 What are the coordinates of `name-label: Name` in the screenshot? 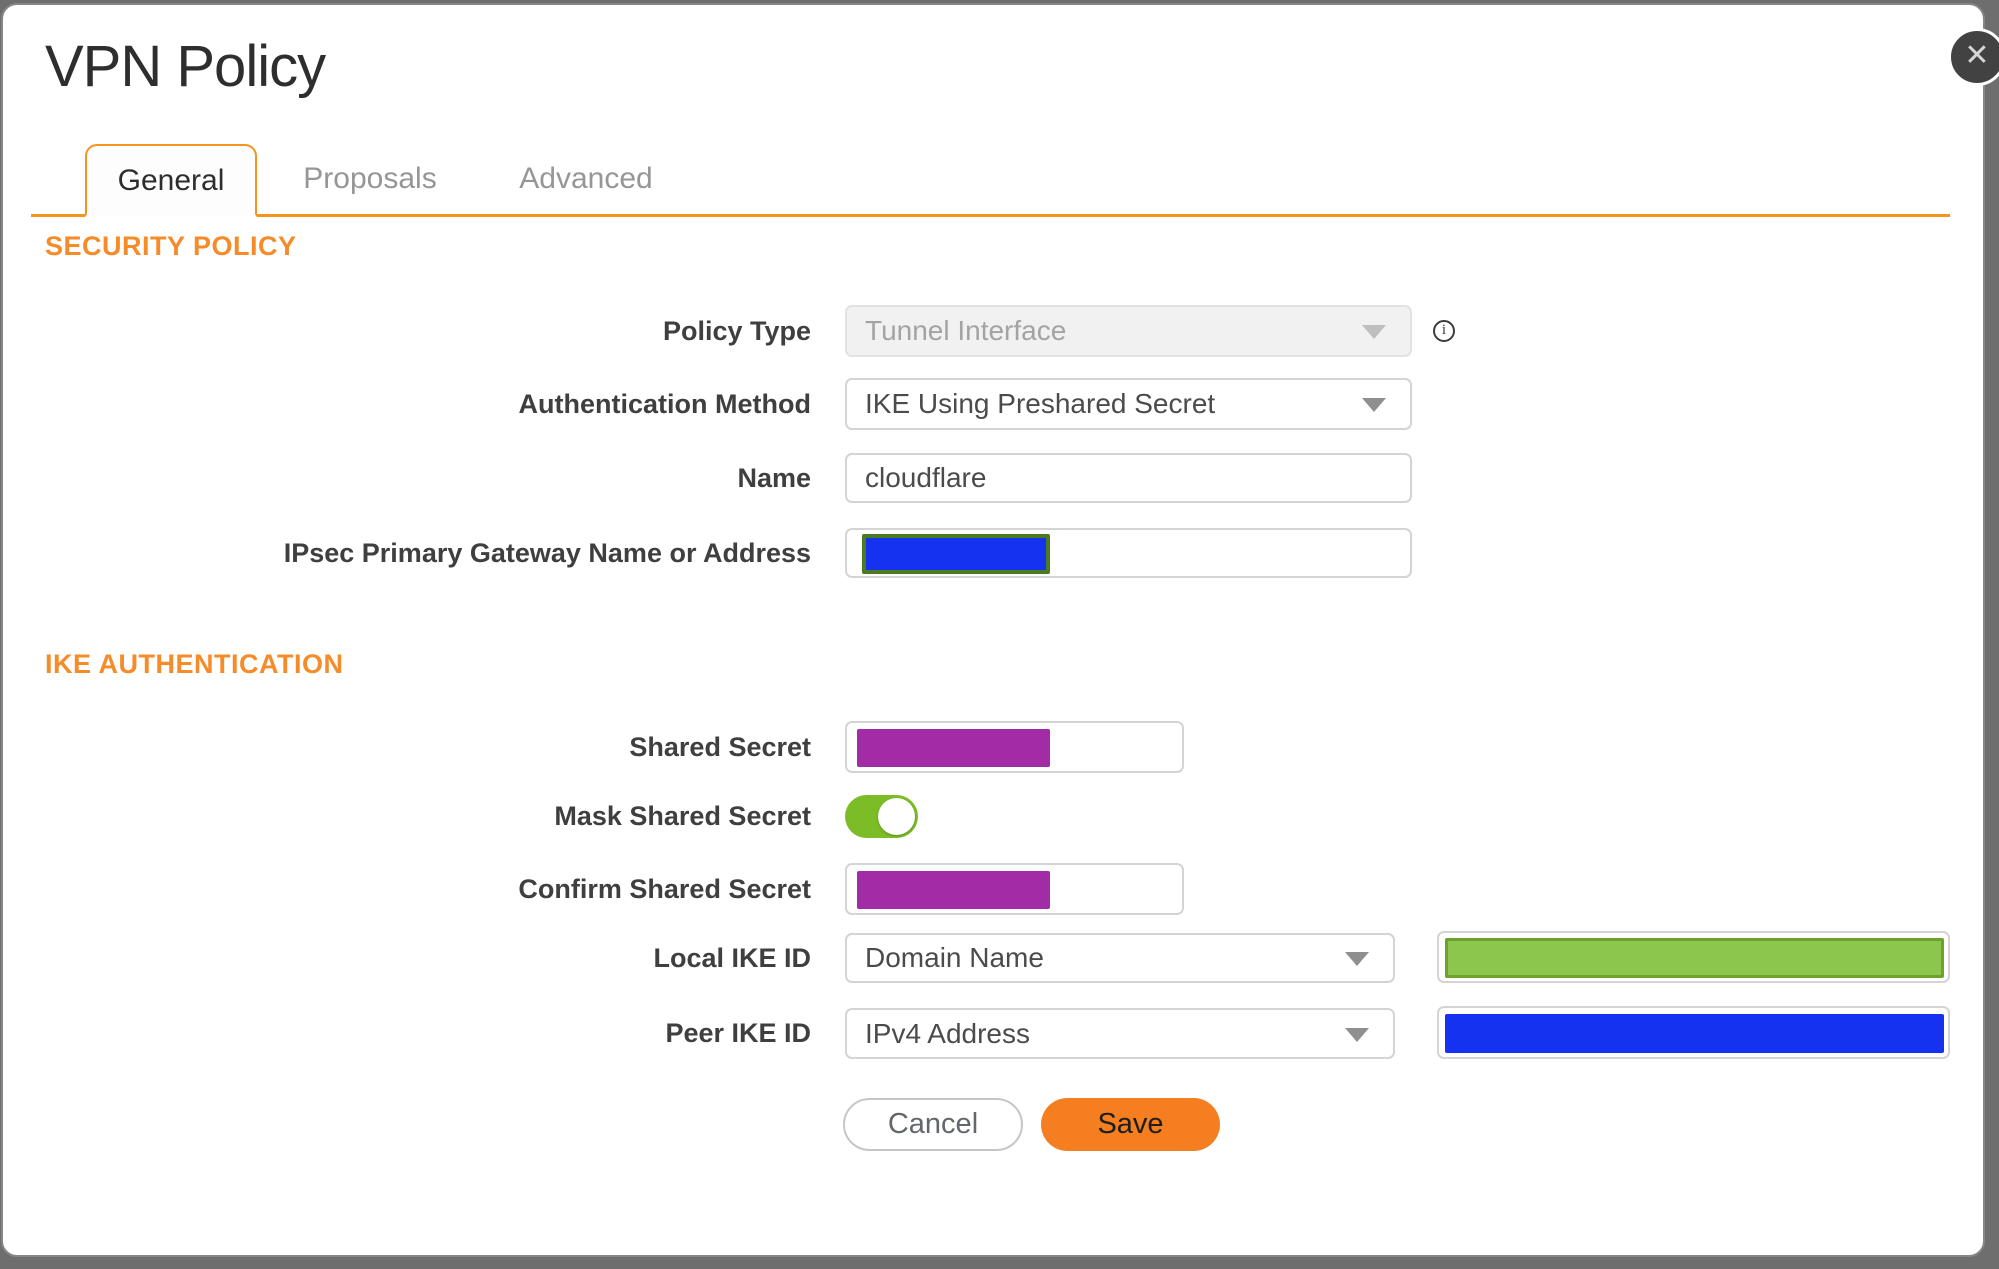 It's located at (774, 478).